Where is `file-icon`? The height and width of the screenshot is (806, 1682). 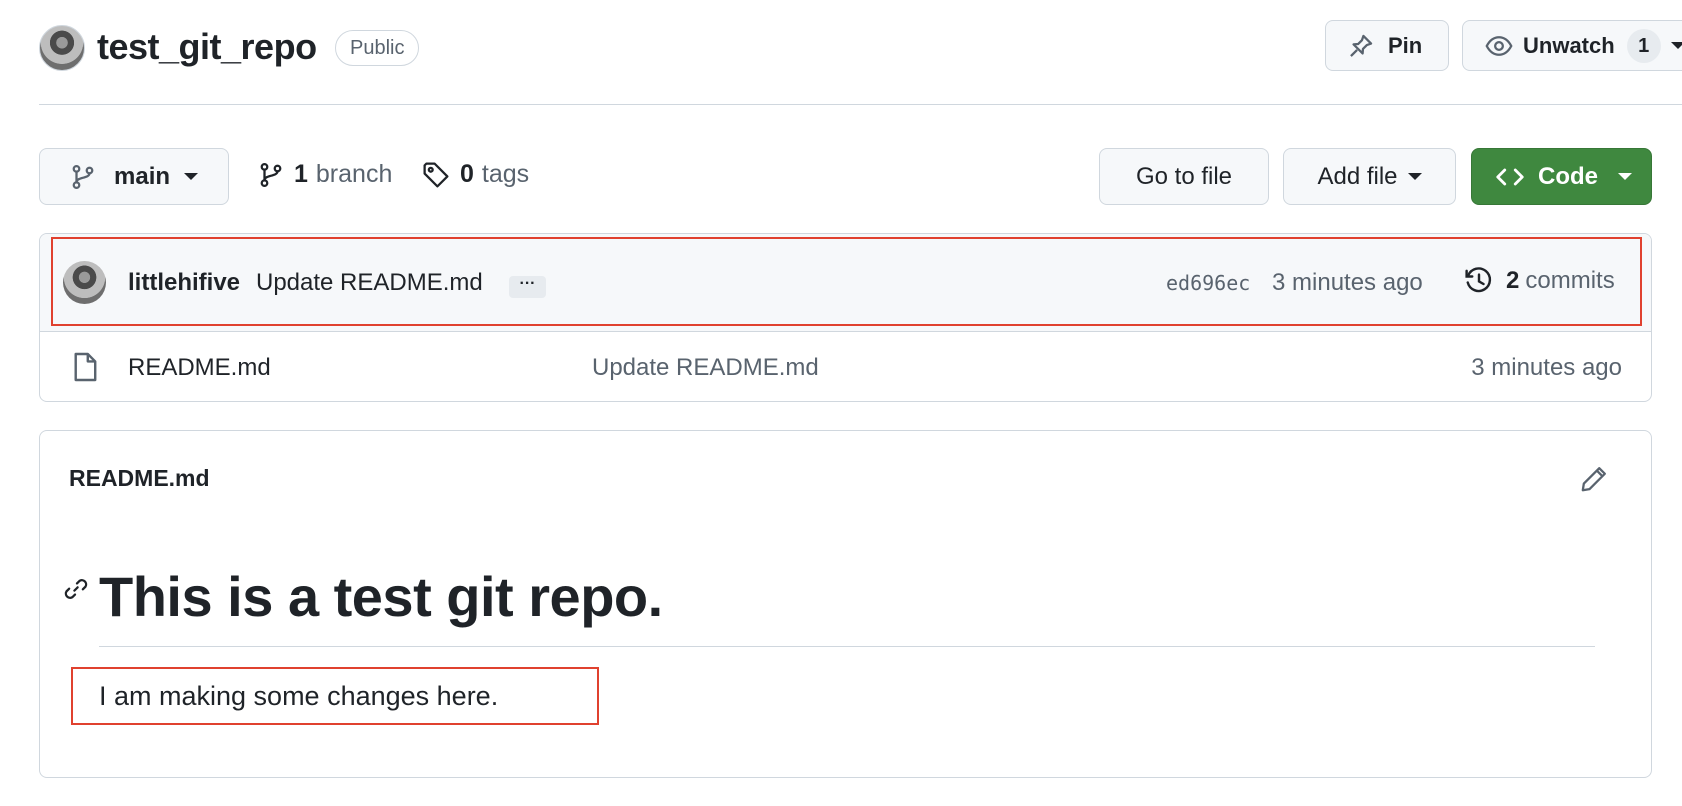 file-icon is located at coordinates (85, 367).